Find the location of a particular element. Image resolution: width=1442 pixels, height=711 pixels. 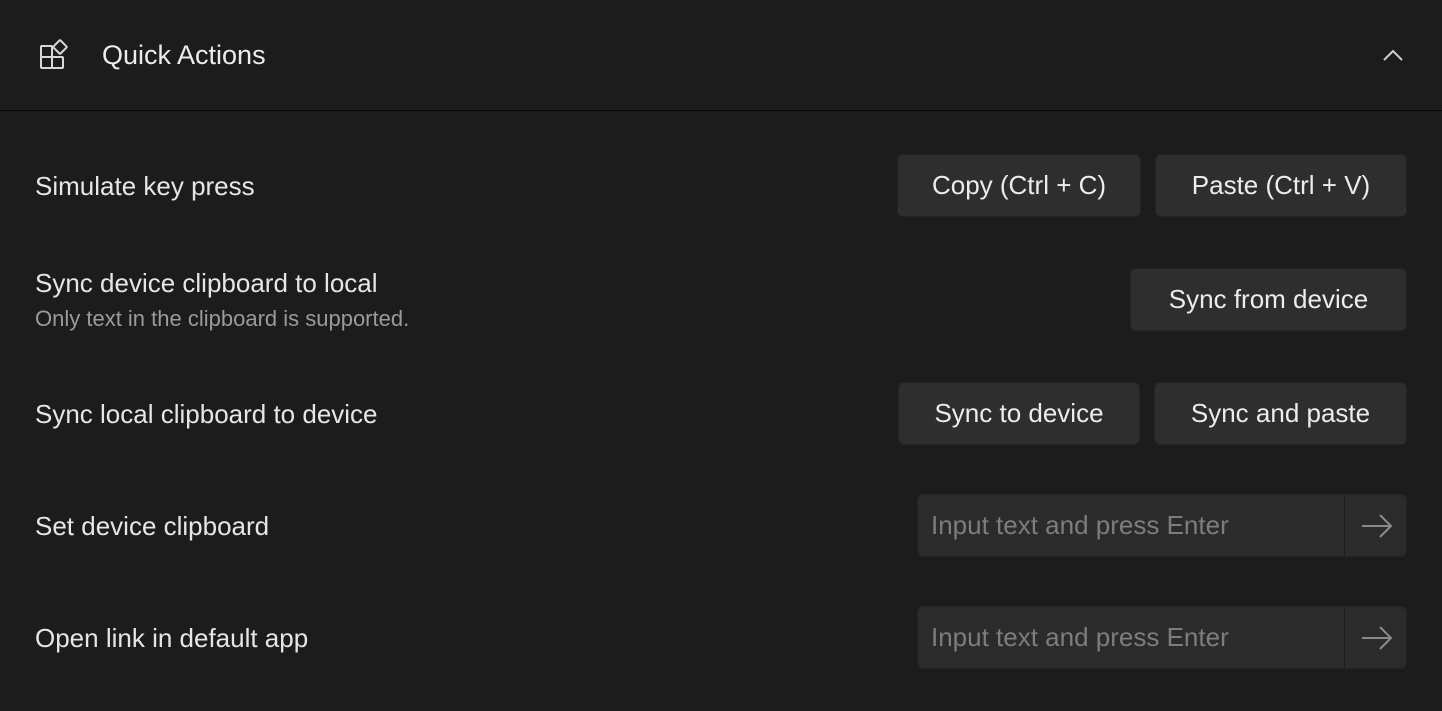

sync-to-device-button: Sync to device is located at coordinates (1019, 413).